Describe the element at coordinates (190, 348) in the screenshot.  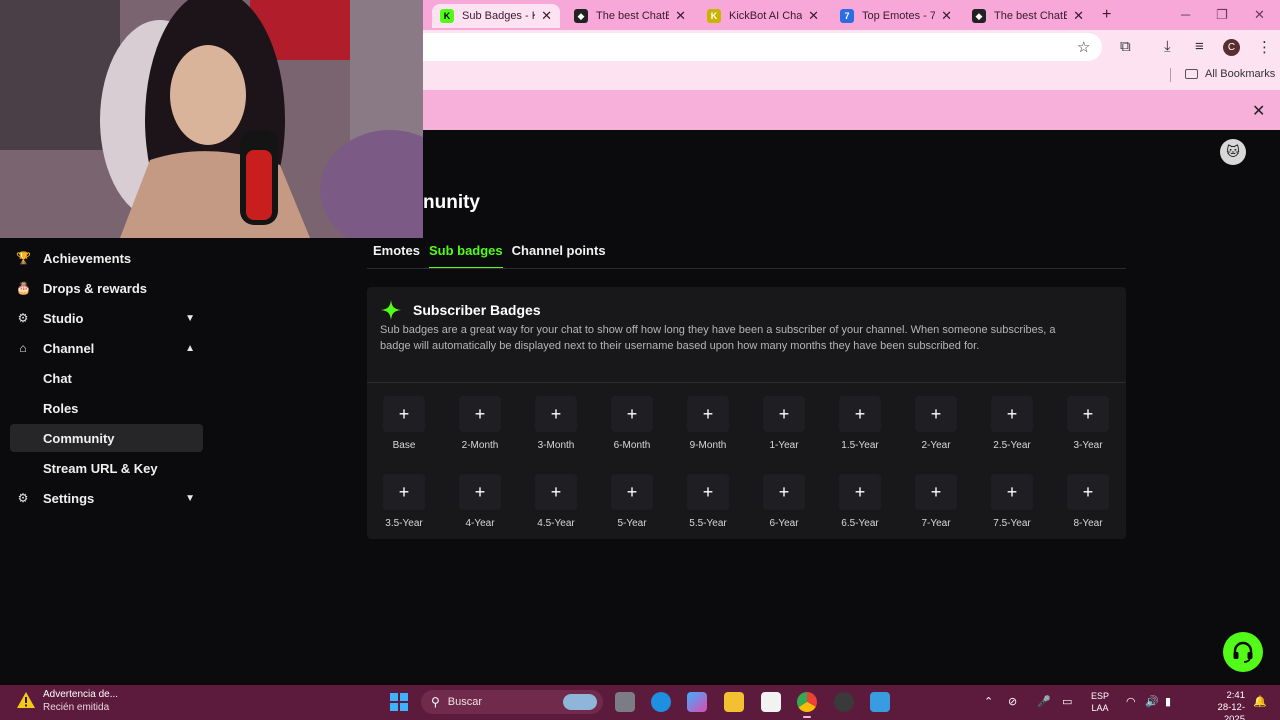
I see `chevron-up-icon: ▲` at that location.